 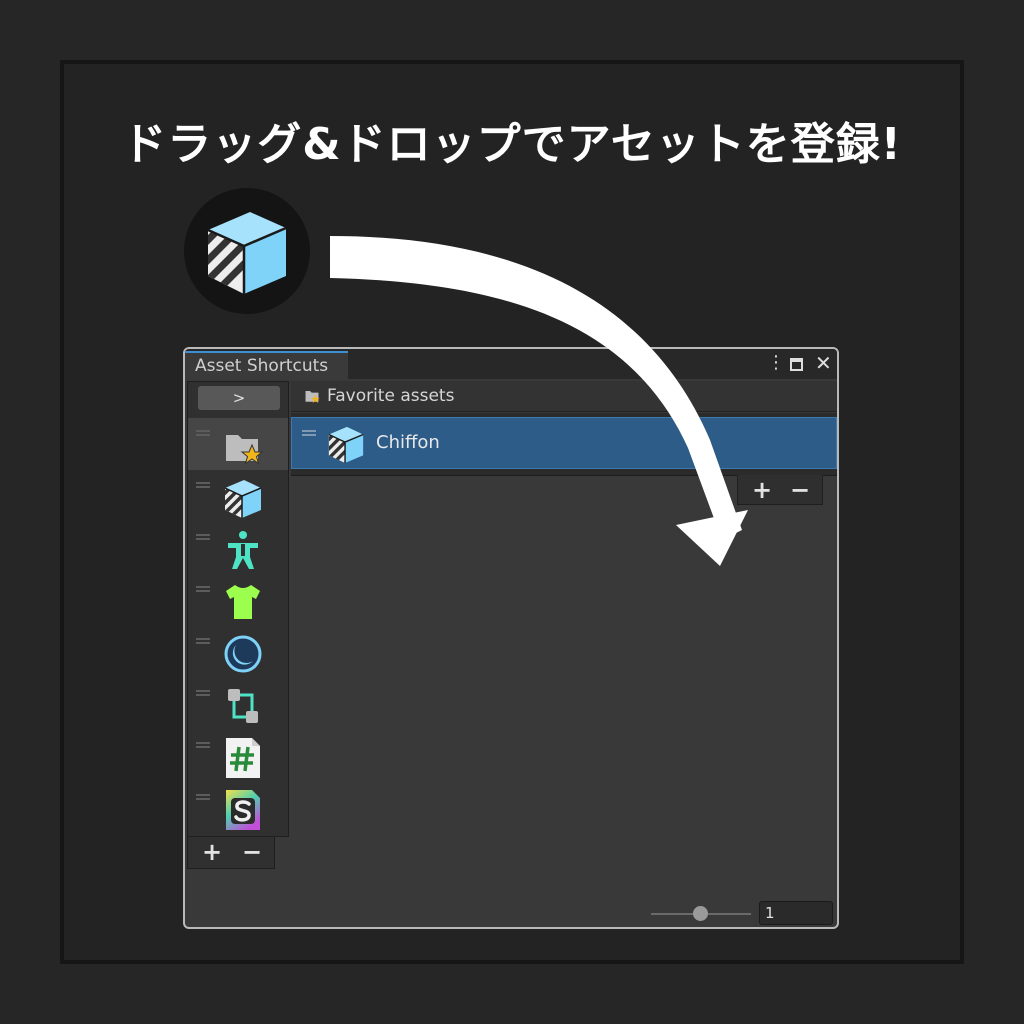 What do you see at coordinates (391, 396) in the screenshot?
I see `favorite-assets-label: Favorite assets` at bounding box center [391, 396].